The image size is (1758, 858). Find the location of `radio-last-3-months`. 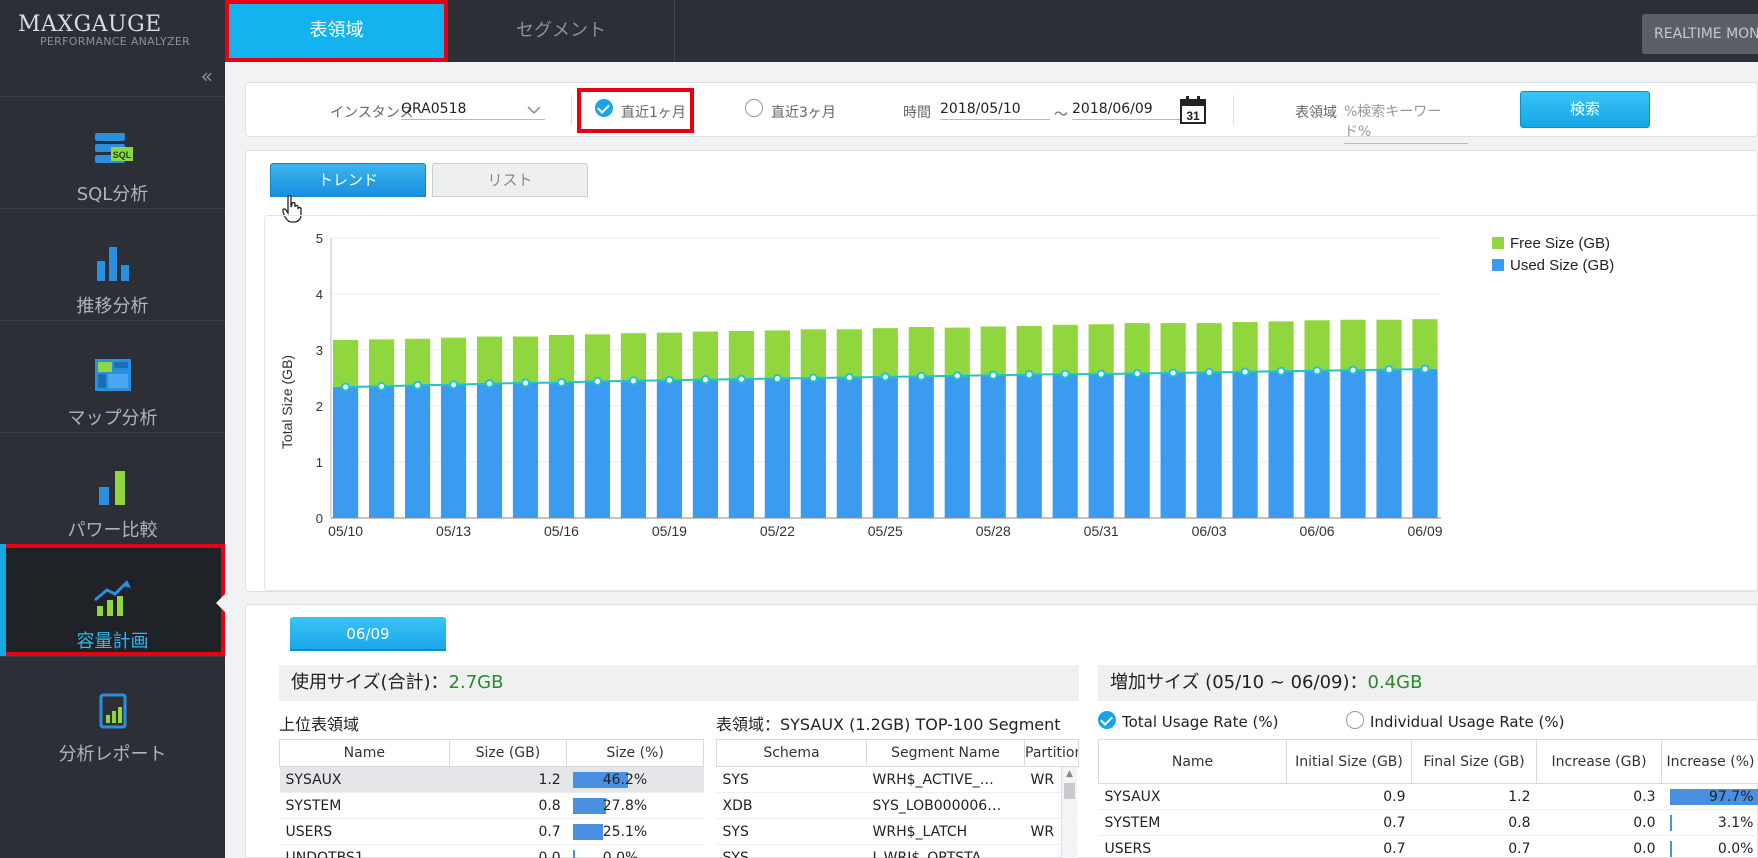

radio-last-3-months is located at coordinates (754, 108).